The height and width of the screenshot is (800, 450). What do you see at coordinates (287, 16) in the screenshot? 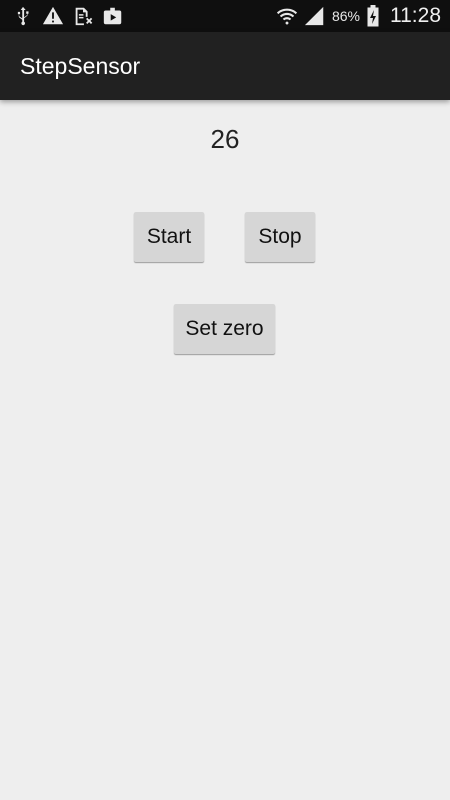
I see `wifi-icon` at bounding box center [287, 16].